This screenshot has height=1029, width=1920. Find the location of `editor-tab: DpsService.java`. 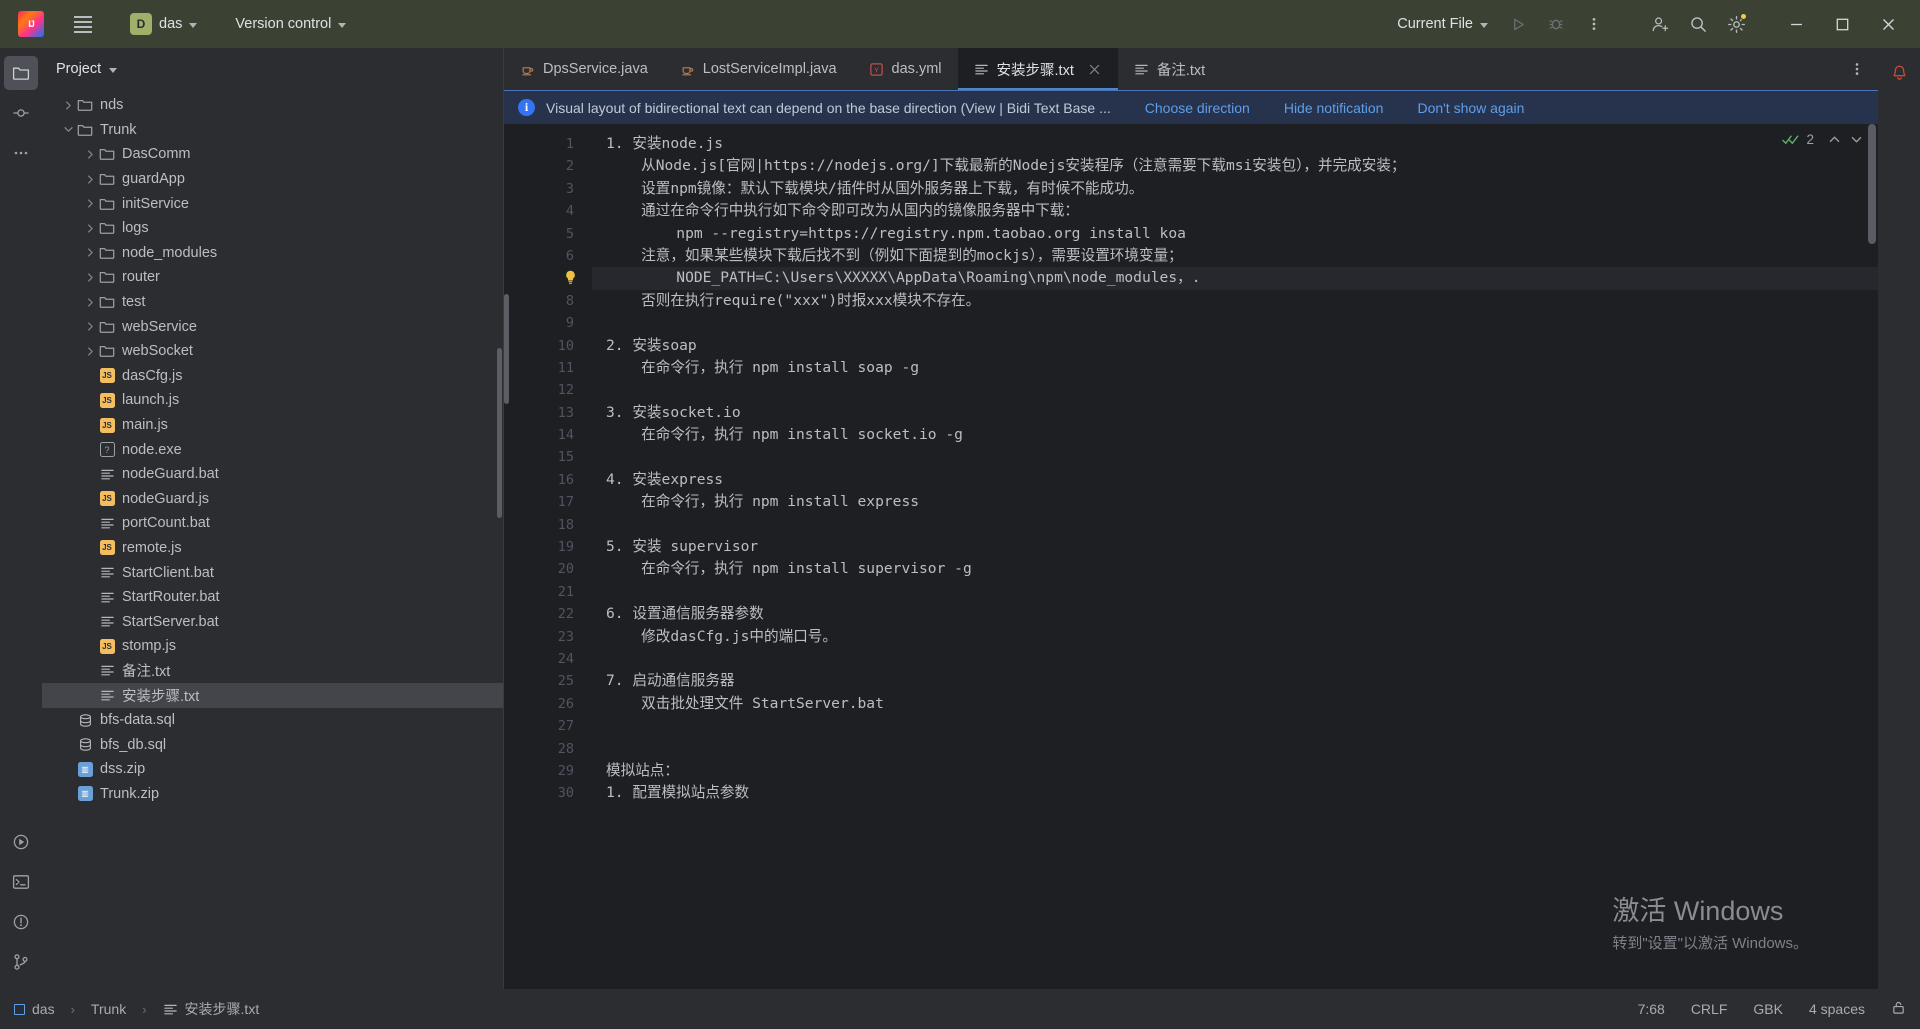

editor-tab: DpsService.java is located at coordinates (584, 69).